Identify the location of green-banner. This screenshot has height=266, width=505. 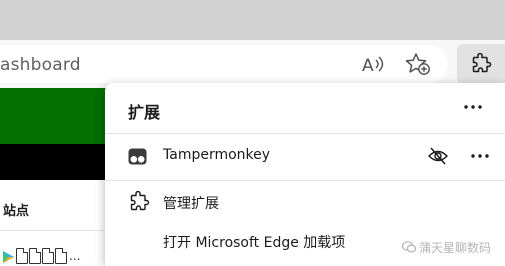
(60, 116).